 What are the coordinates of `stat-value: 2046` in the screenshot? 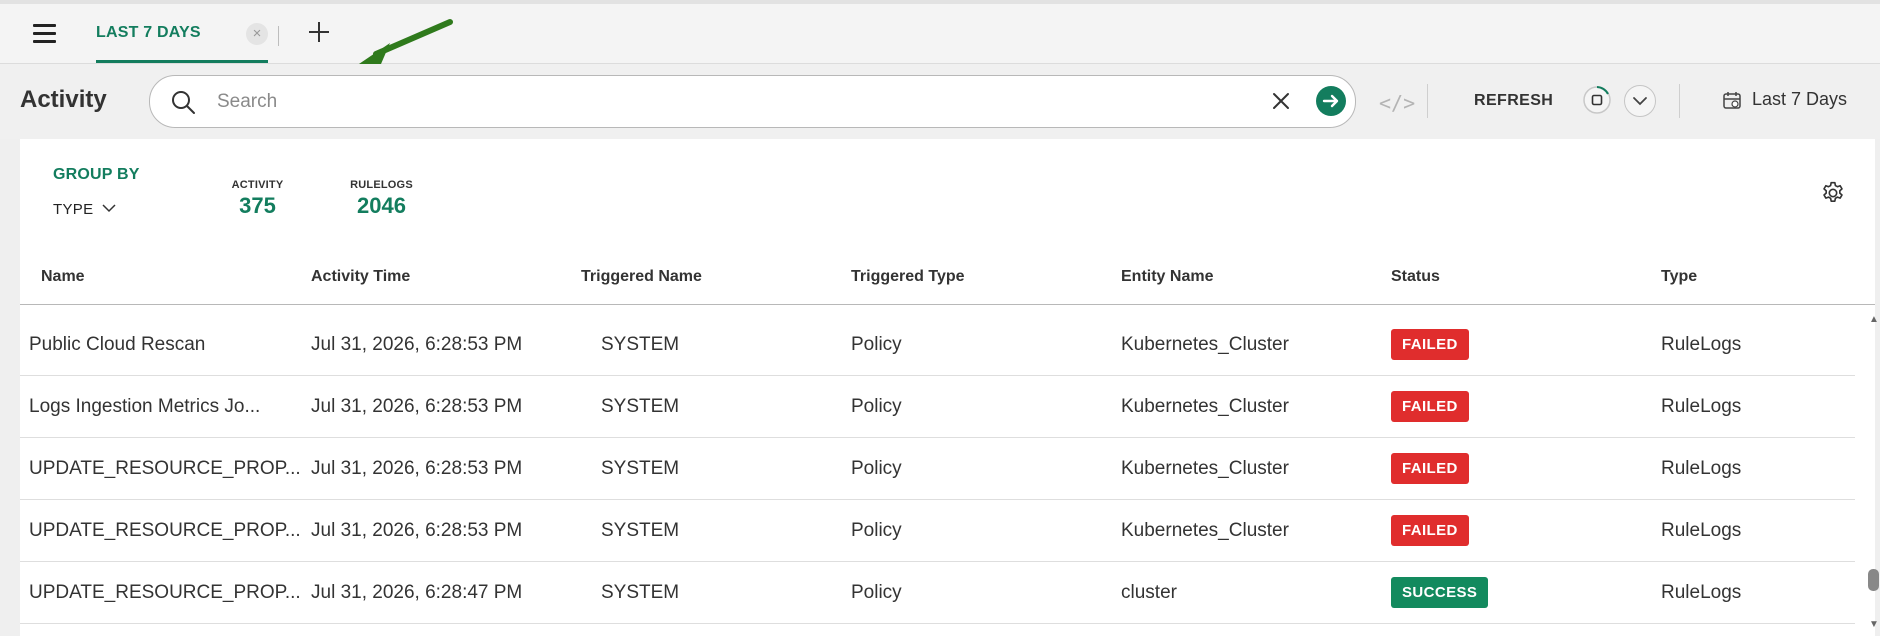 It's located at (381, 205).